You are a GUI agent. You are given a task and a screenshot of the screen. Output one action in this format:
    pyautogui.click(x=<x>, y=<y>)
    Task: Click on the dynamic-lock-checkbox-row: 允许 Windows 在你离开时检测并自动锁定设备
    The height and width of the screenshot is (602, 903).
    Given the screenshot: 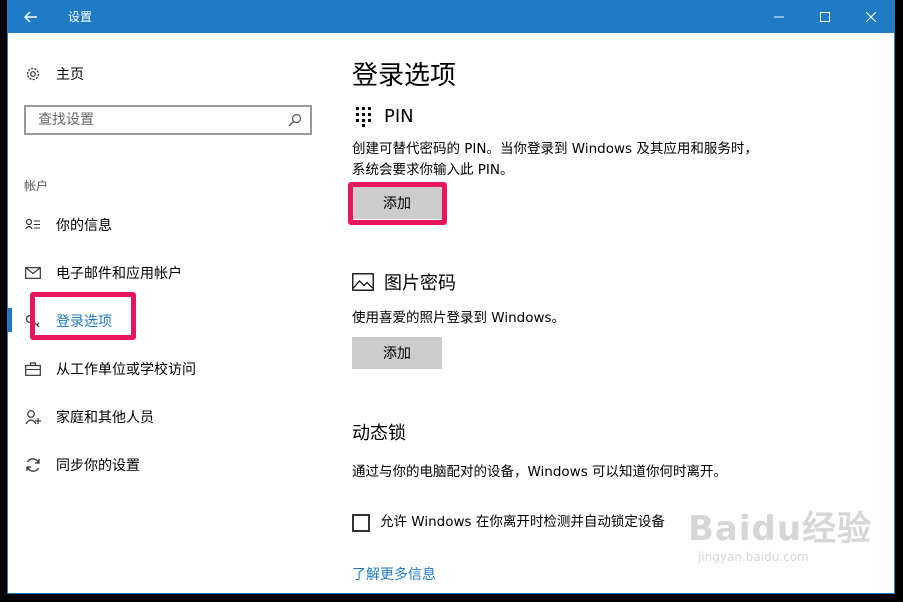 What is the action you would take?
    pyautogui.click(x=508, y=522)
    